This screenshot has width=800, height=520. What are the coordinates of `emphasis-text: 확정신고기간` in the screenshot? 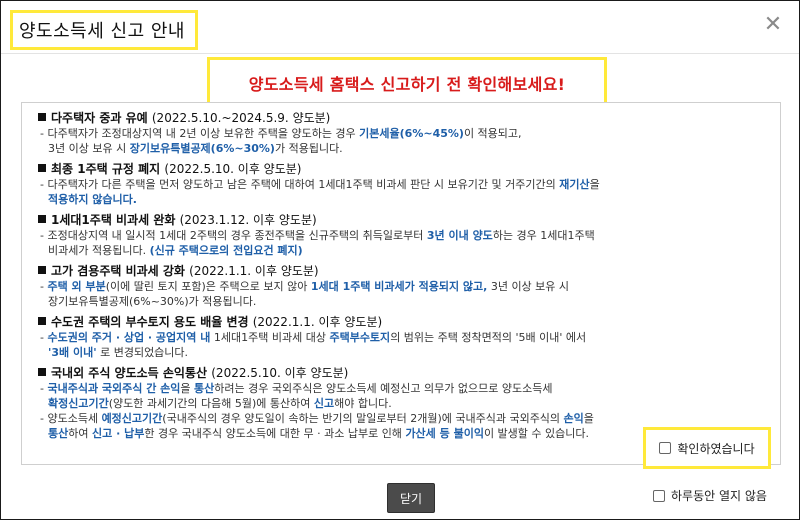 It's located at (78, 403).